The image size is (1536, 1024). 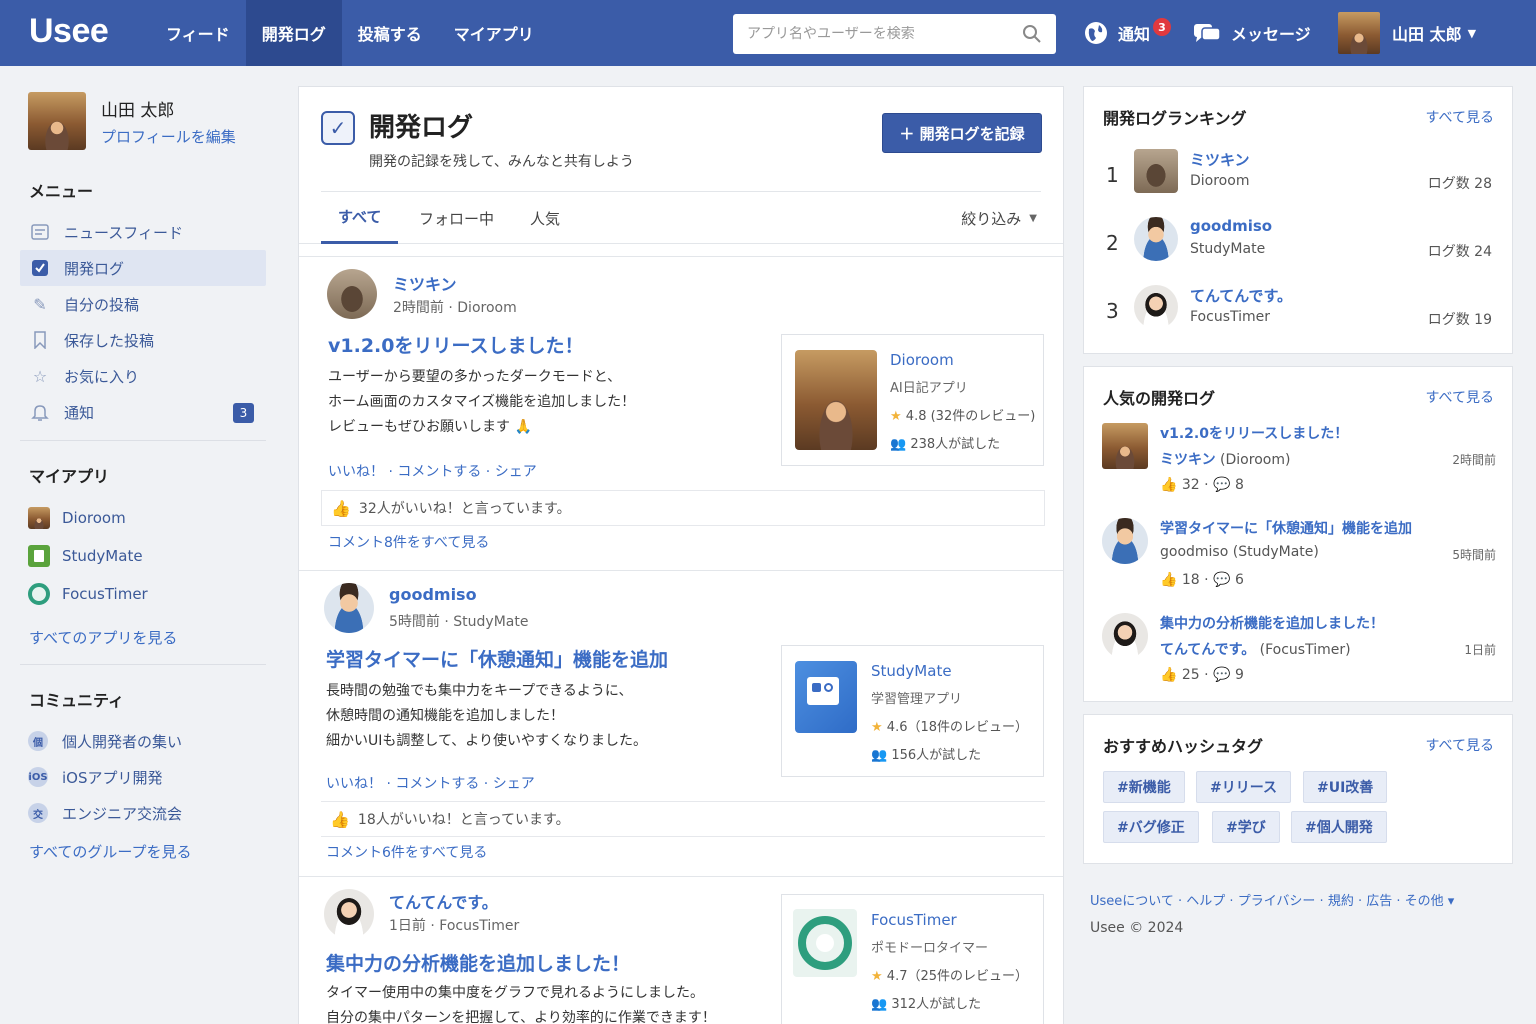 I want to click on hashtag-chip: #リリース, so click(x=1244, y=787).